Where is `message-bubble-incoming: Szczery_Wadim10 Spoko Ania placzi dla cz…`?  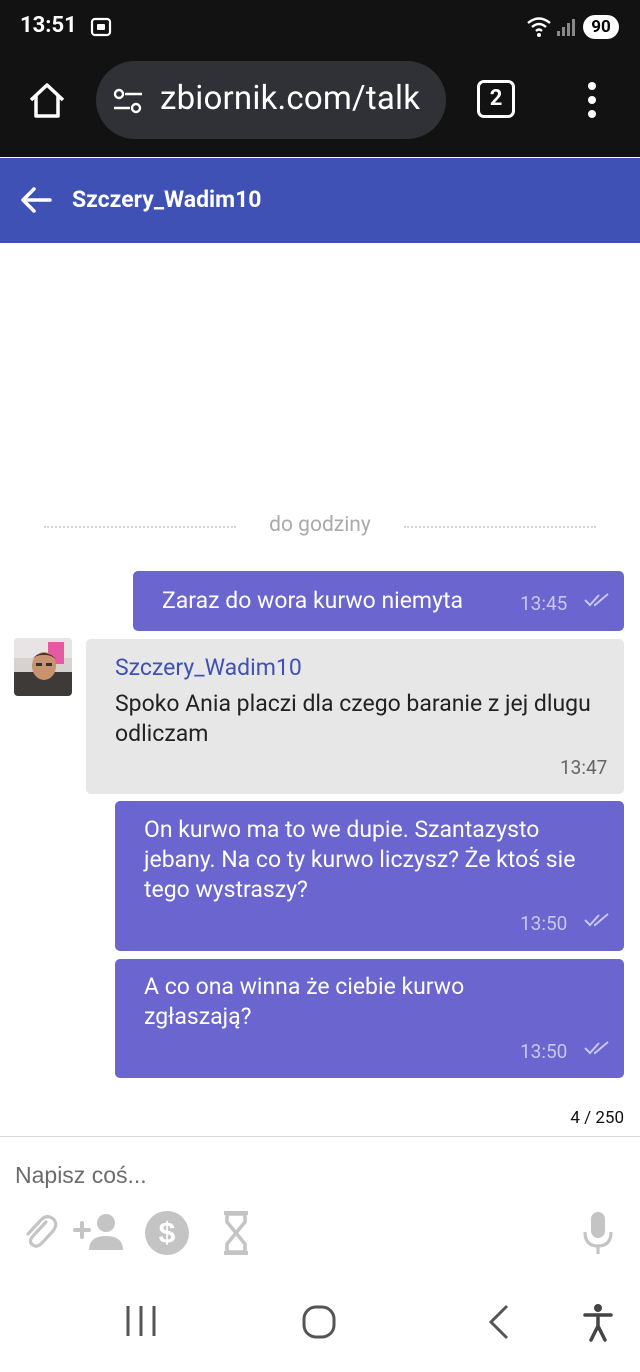 message-bubble-incoming: Szczery_Wadim10 Spoko Ania placzi dla cz… is located at coordinates (355, 716).